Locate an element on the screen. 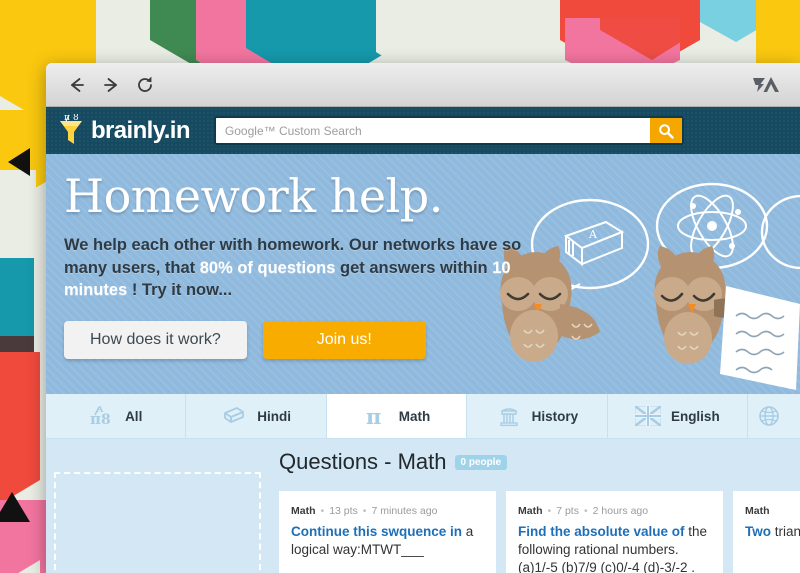 Image resolution: width=800 pixels, height=573 pixels. question-title-link: Two is located at coordinates (758, 531).